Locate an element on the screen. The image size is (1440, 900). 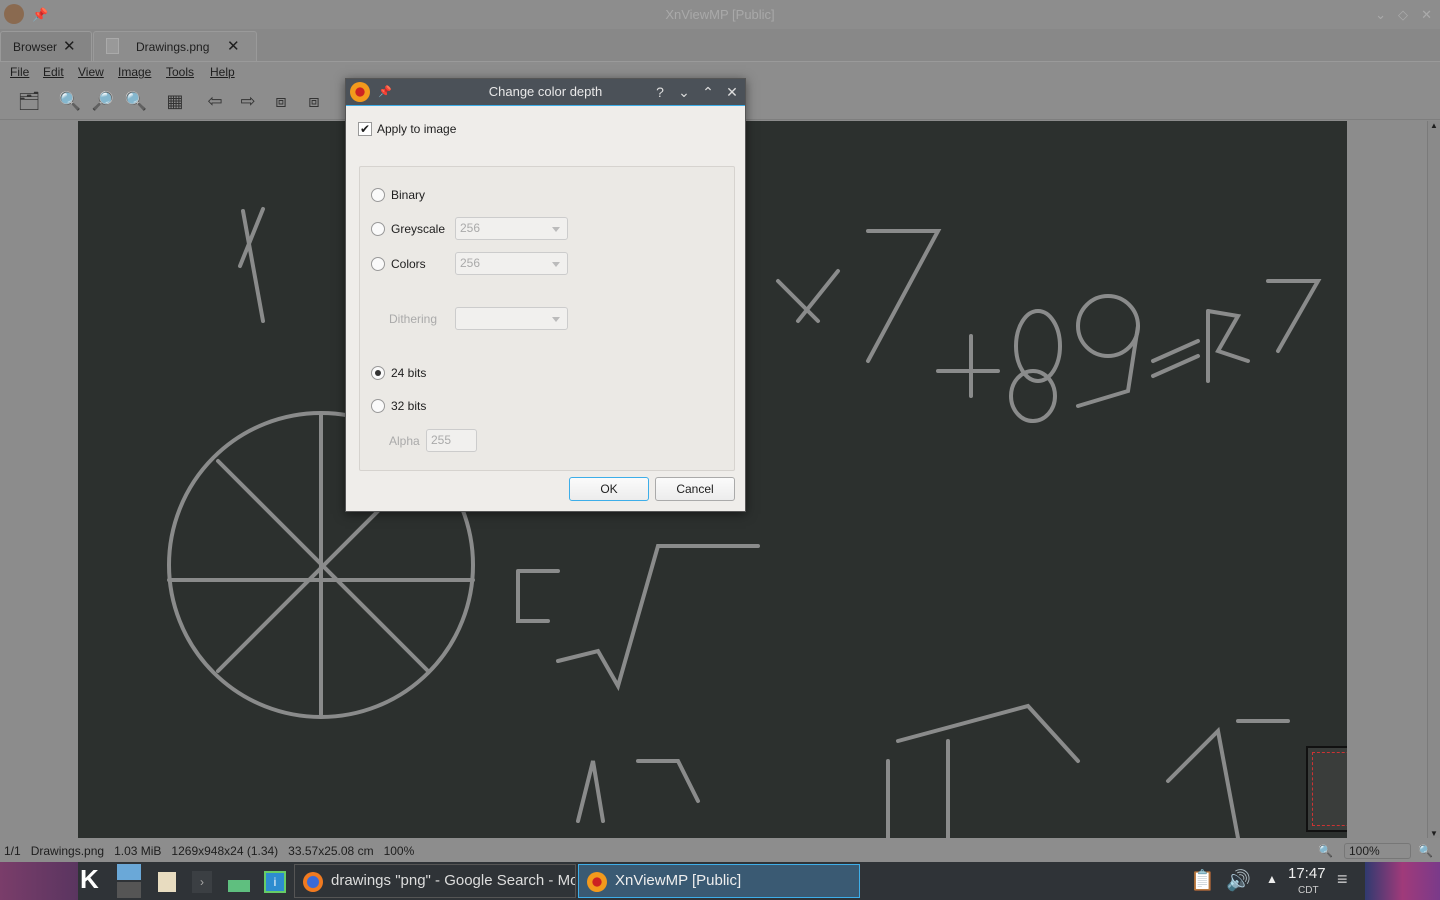
menu-file: File is located at coordinates (19, 72).